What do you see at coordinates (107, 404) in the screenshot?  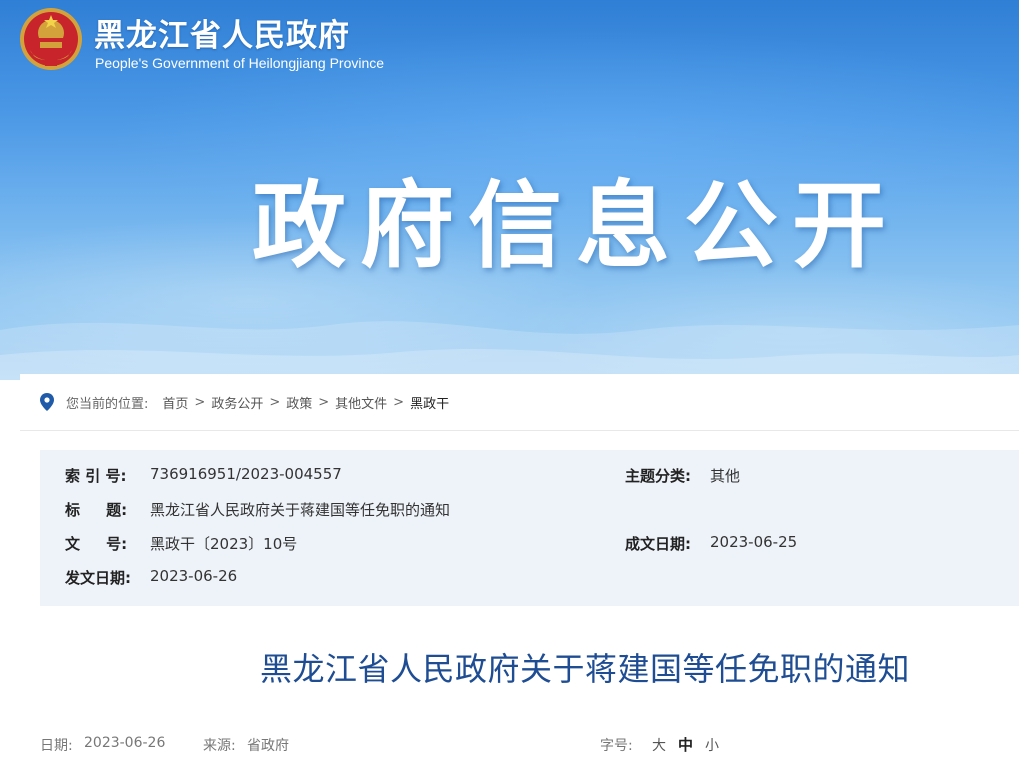 I see `breadcrumb-lead: 您当前的位置:` at bounding box center [107, 404].